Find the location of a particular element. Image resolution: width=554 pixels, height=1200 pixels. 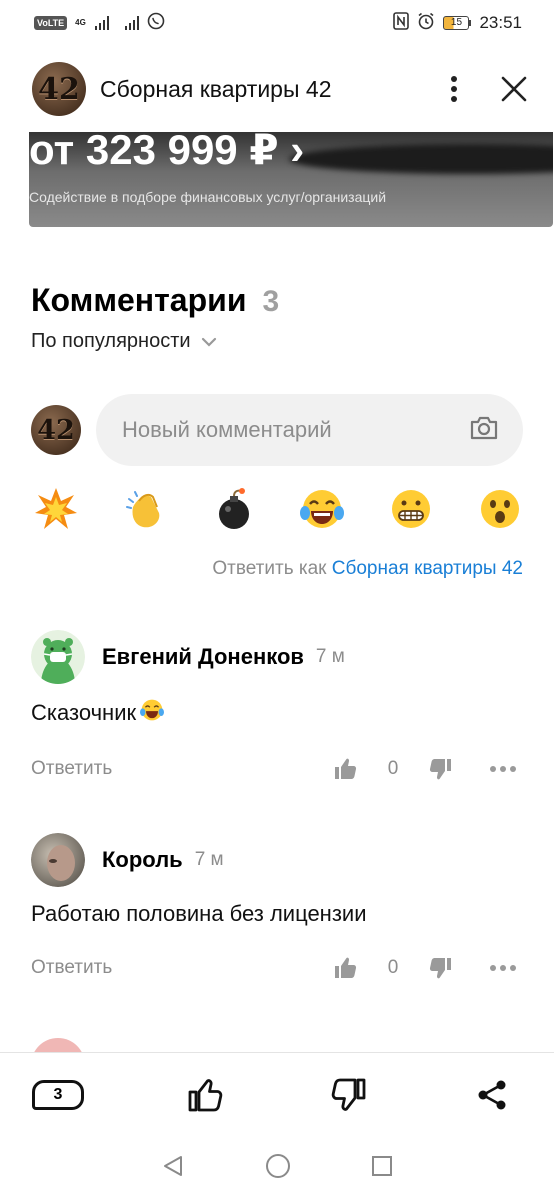

sort-dropdown: По популярности is located at coordinates (124, 341).